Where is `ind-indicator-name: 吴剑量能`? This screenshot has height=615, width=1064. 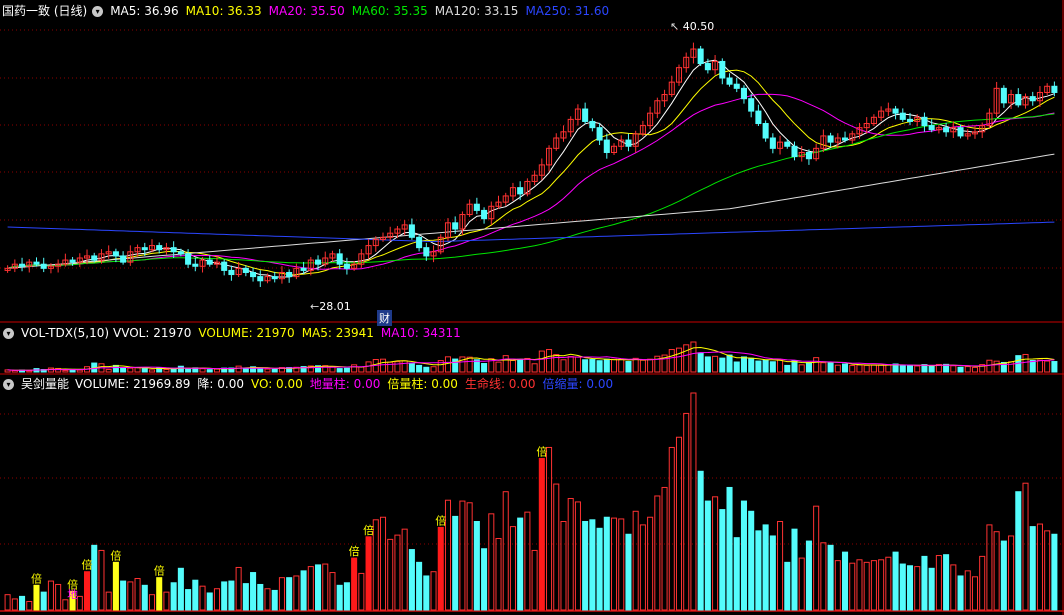
ind-indicator-name: 吴剑量能 is located at coordinates (45, 384).